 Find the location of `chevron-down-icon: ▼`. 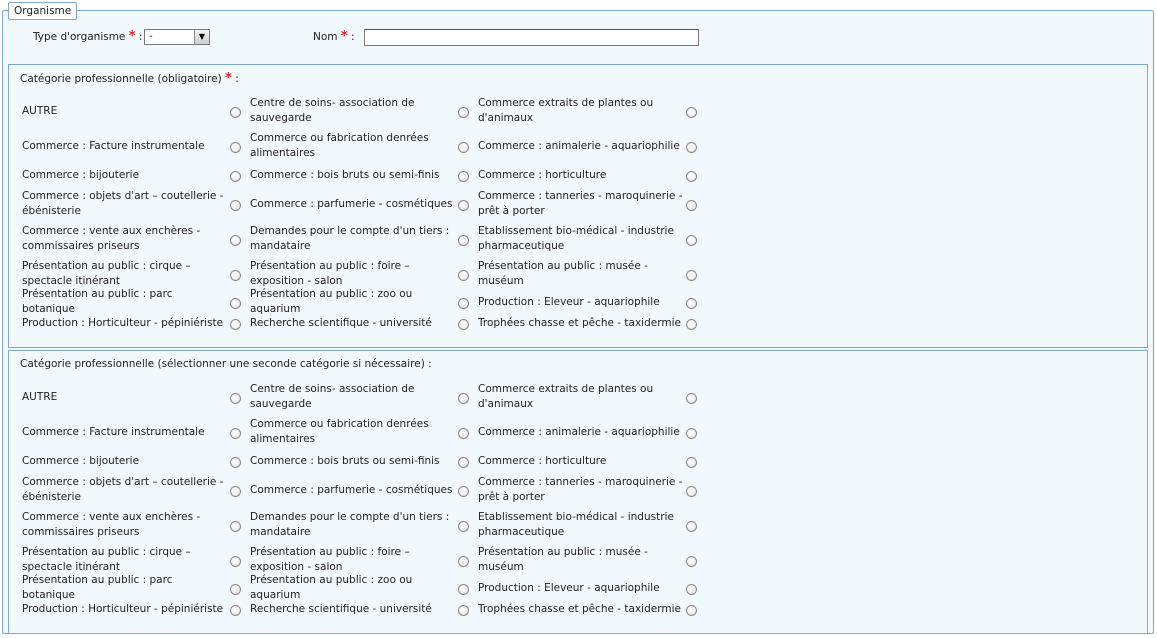

chevron-down-icon: ▼ is located at coordinates (201, 37).